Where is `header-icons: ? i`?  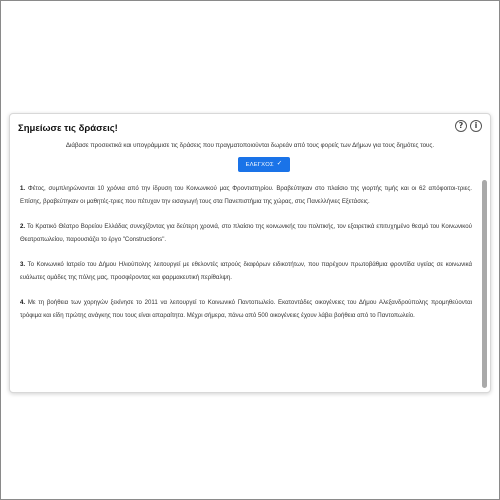 header-icons: ? i is located at coordinates (468, 126).